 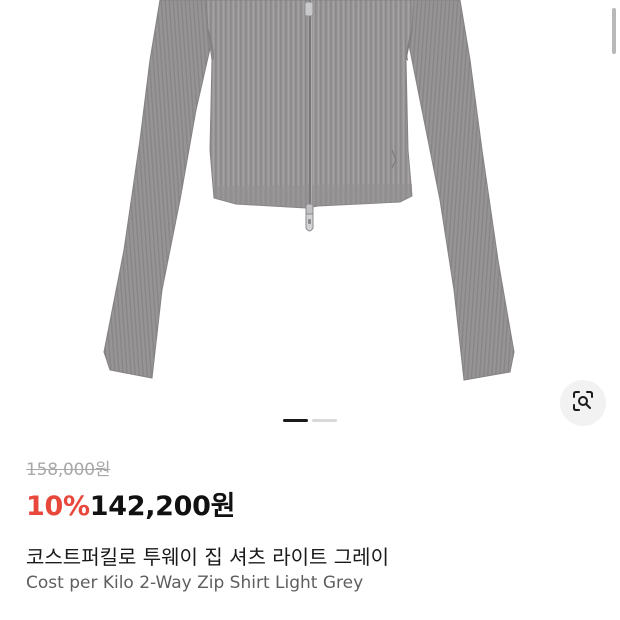 I want to click on image-pager, so click(x=310, y=420).